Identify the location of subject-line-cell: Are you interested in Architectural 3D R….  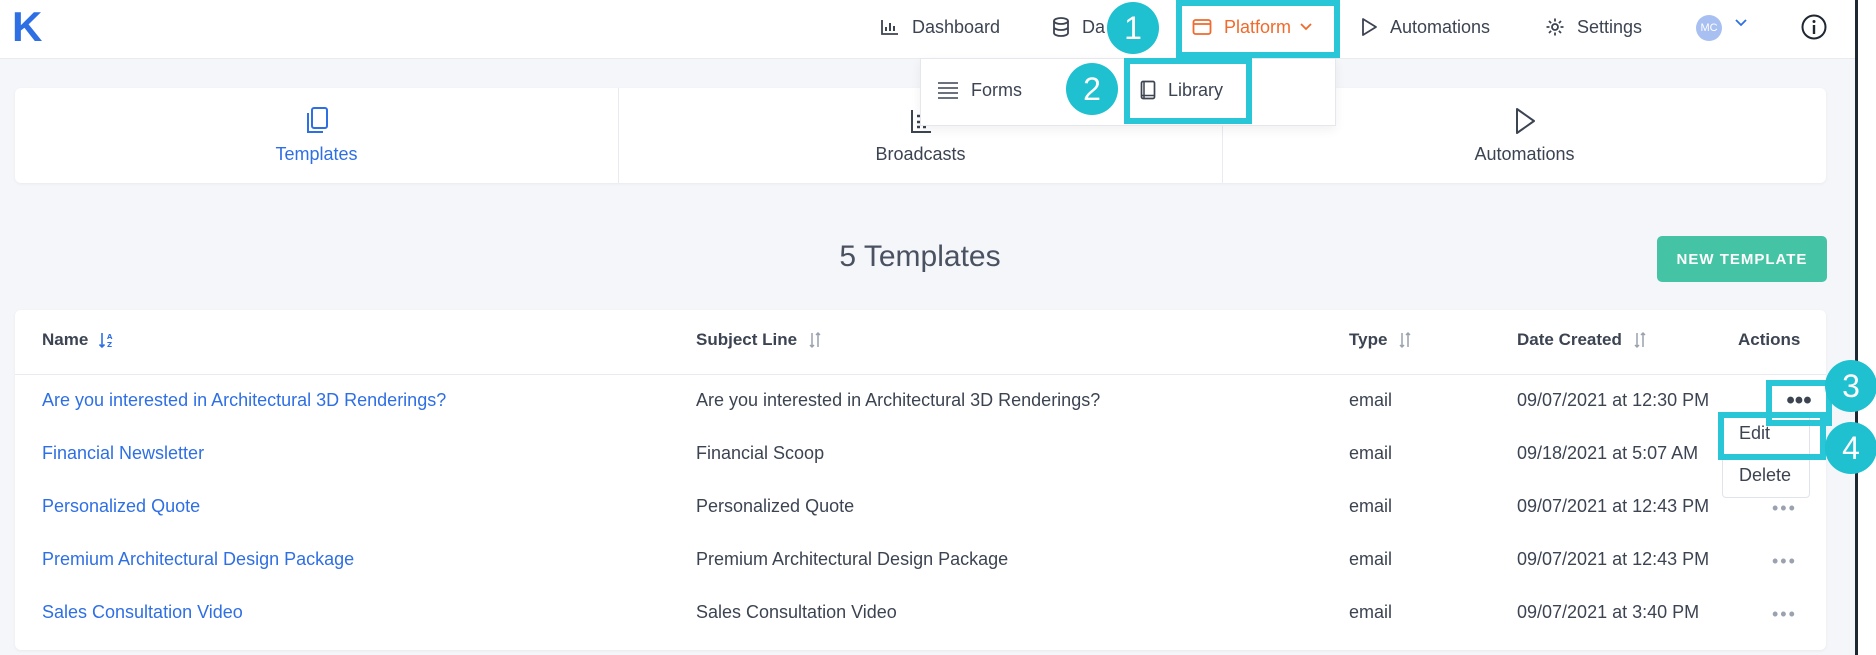
(898, 400).